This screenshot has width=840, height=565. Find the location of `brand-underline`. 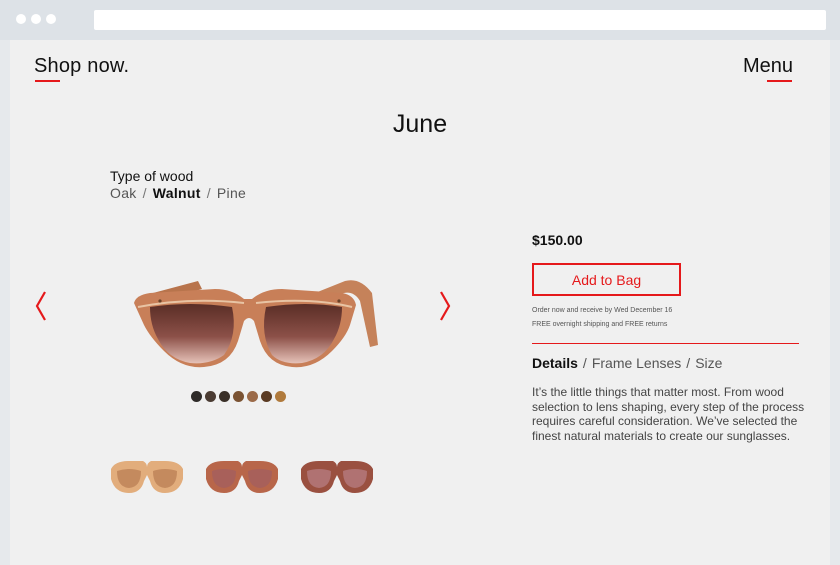

brand-underline is located at coordinates (47, 81).